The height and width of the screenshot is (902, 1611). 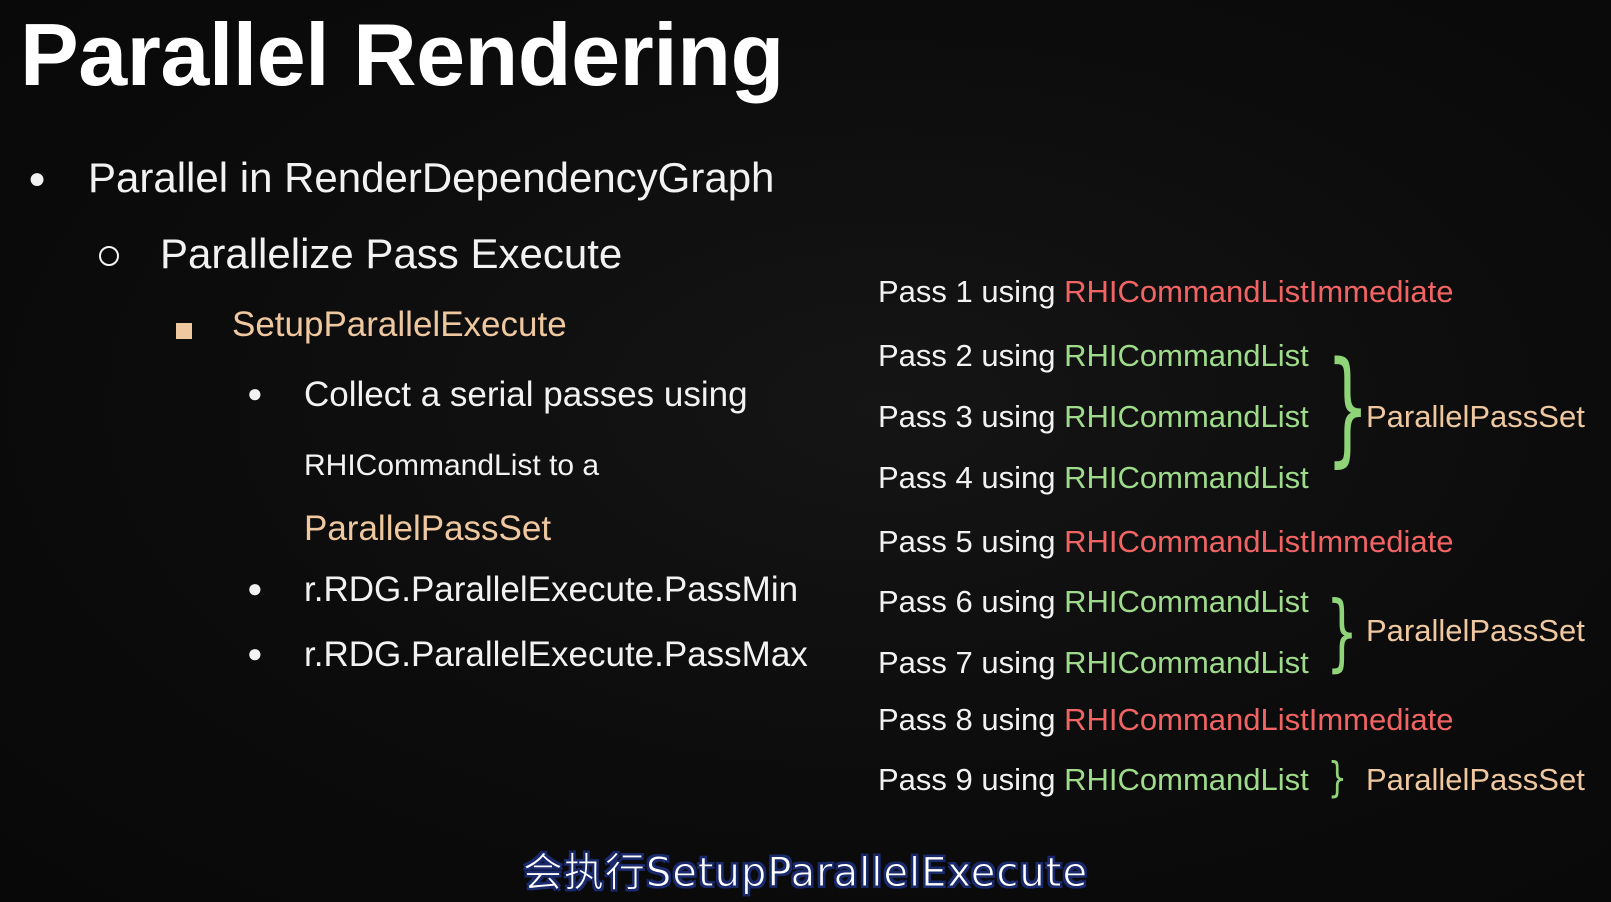 What do you see at coordinates (431, 177) in the screenshot?
I see `bullet-parallel-rdg: Parallel in RenderDependencyGraph` at bounding box center [431, 177].